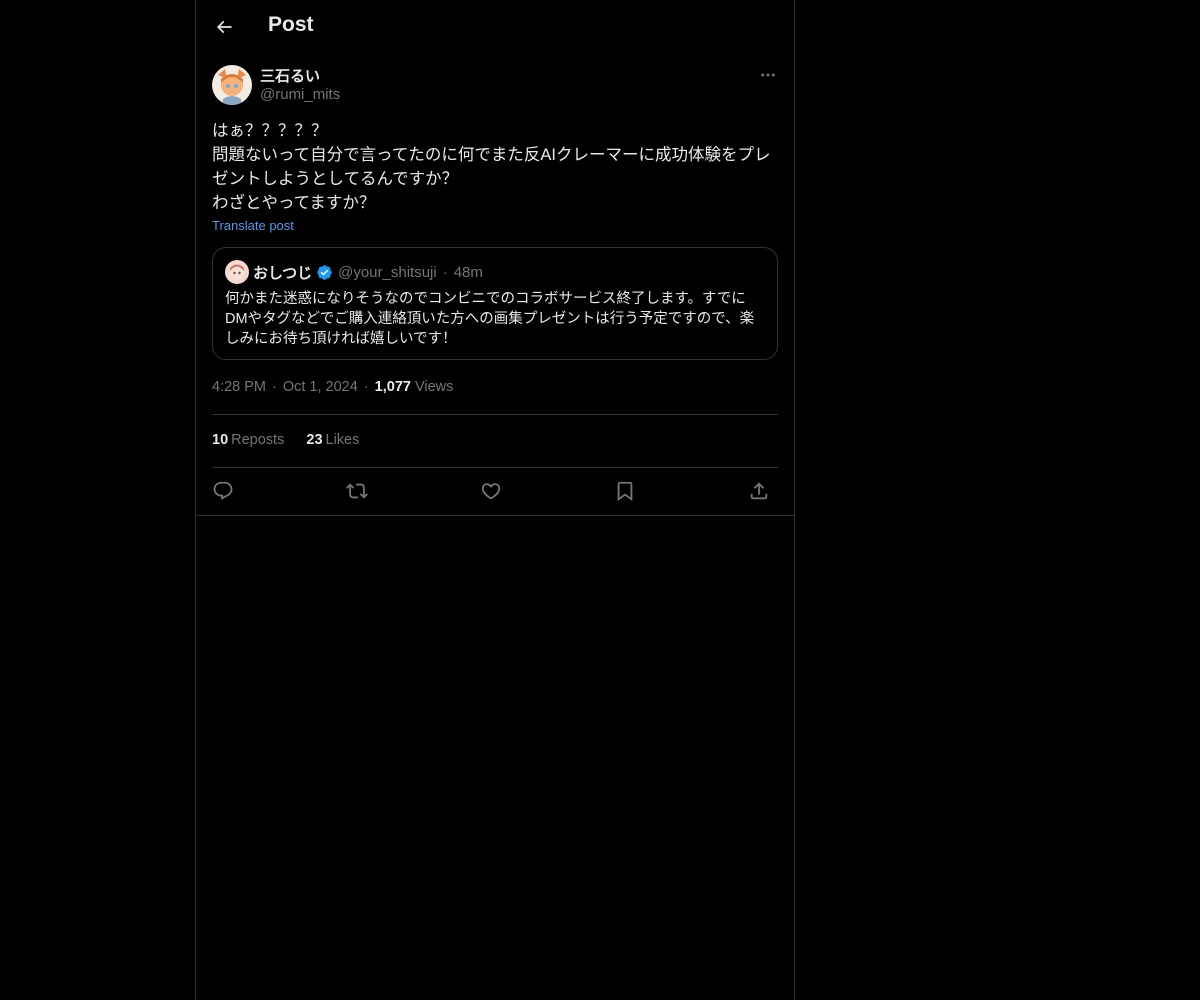 The image size is (1200, 1000). I want to click on quote-author-name: おしつじ, so click(283, 273).